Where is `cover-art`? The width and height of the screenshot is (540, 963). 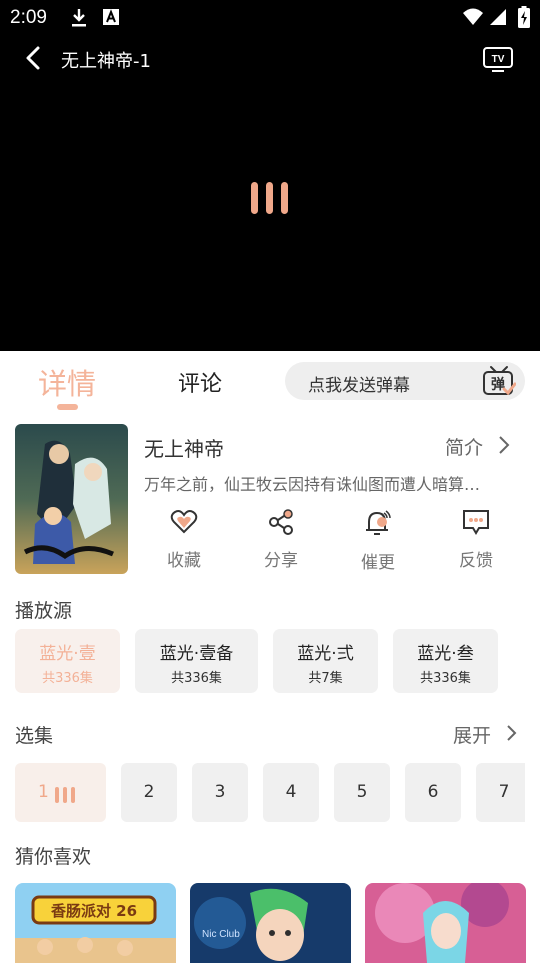
cover-art is located at coordinates (71, 499).